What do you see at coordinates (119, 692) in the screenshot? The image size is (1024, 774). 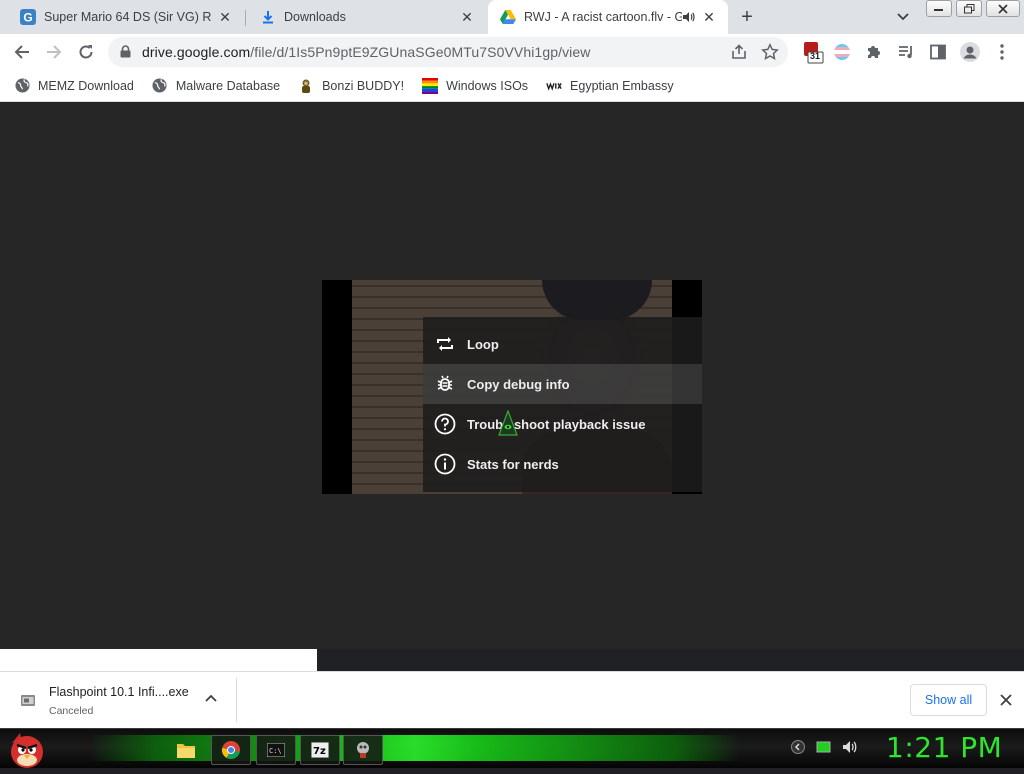 I see `download-filename: Flashpoint 10.1 Infi....exe` at bounding box center [119, 692].